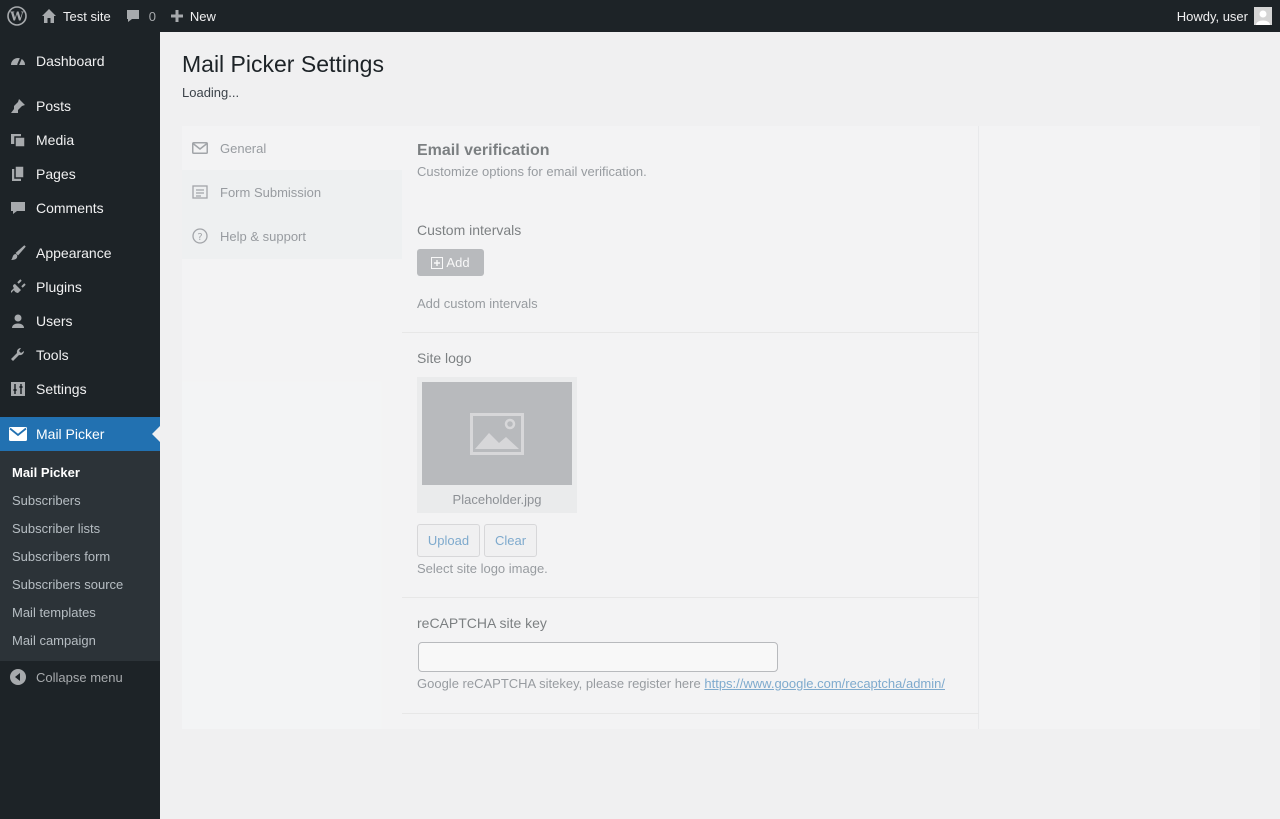 The image size is (1280, 819). What do you see at coordinates (483, 150) in the screenshot?
I see `section-title: Email verification` at bounding box center [483, 150].